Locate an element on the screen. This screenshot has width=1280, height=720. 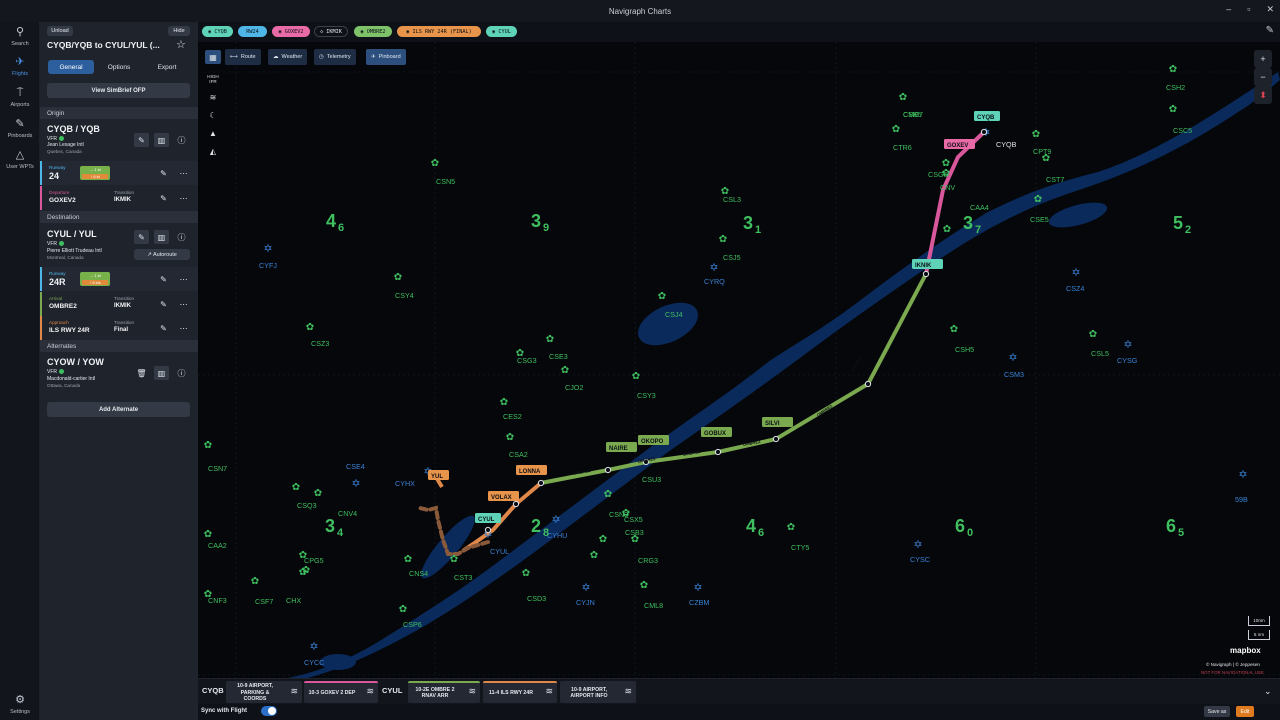
edit-arrival-button: ✎ is located at coordinates (163, 304).